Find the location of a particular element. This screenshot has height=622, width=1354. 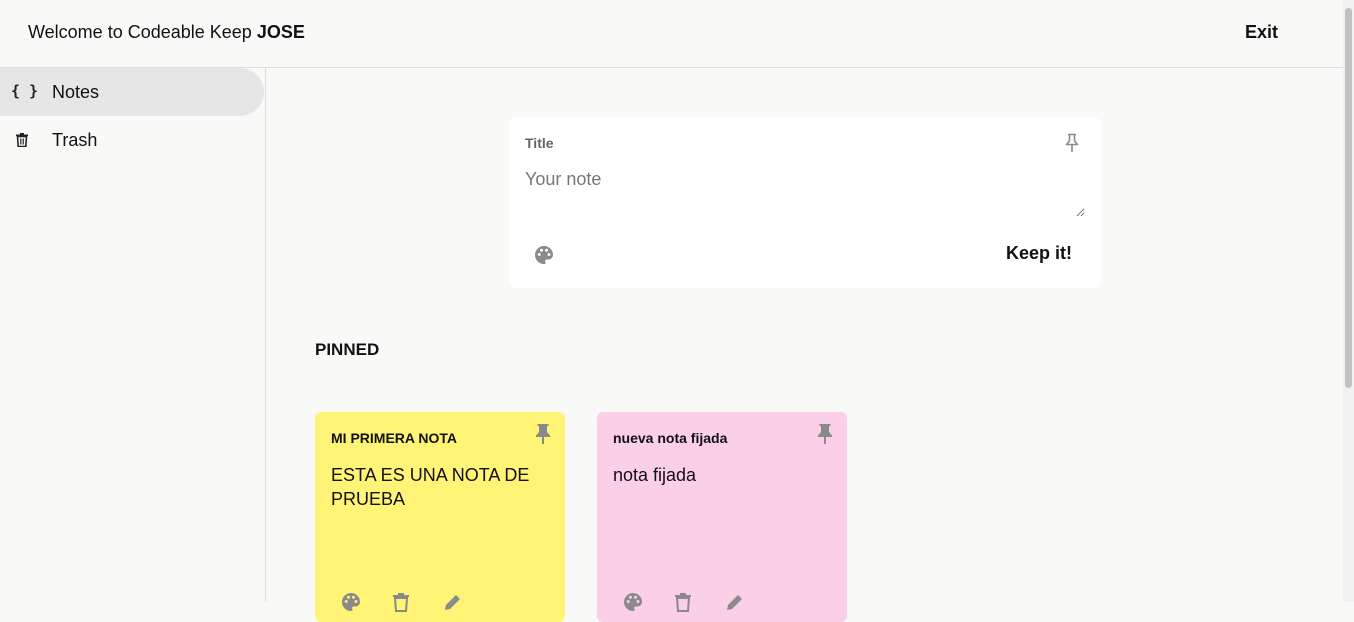

pinned-section-title: PINNED is located at coordinates (347, 349).